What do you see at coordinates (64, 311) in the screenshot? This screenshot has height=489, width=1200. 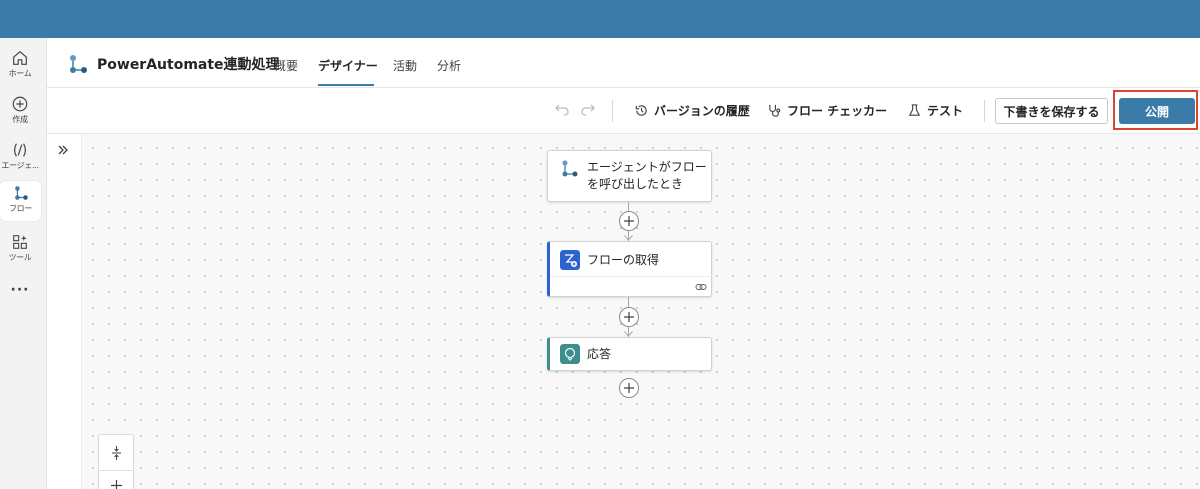 I see `canvas-side-panel` at bounding box center [64, 311].